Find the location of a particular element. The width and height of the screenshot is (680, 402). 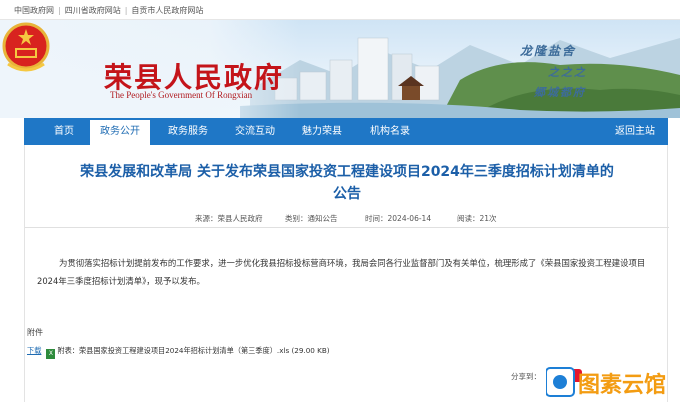

meta-date: 时间：2024-06-14 is located at coordinates (398, 218).